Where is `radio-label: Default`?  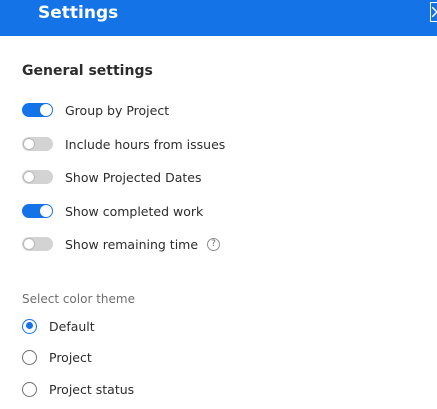 radio-label: Default is located at coordinates (72, 326).